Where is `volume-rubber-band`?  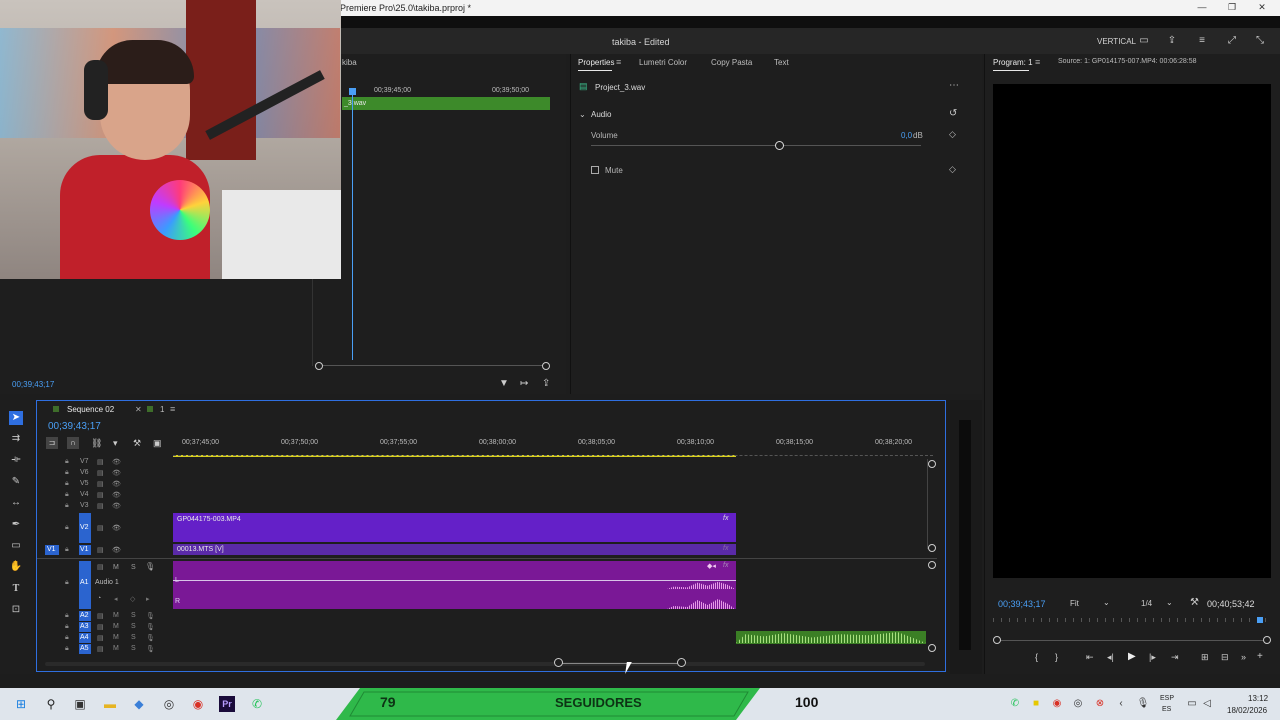
volume-rubber-band is located at coordinates (454, 580).